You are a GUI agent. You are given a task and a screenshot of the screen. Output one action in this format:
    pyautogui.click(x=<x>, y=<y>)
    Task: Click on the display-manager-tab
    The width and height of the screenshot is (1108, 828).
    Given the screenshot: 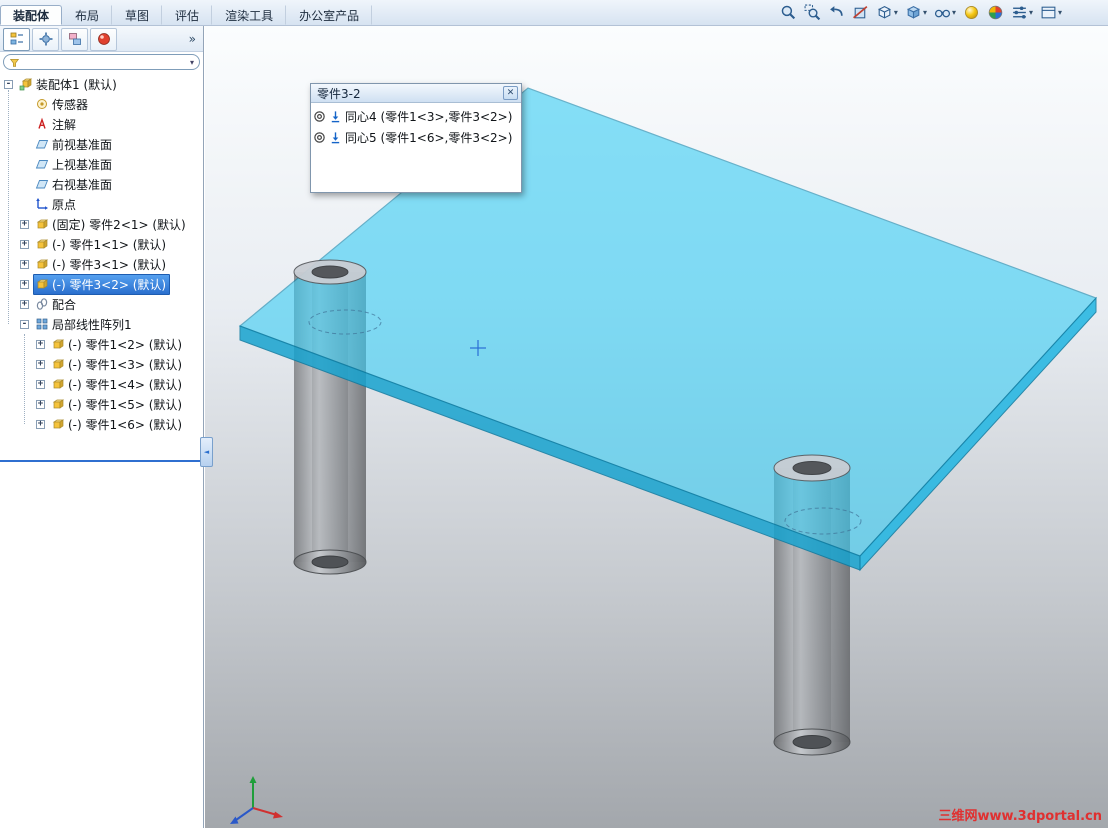 What is the action you would take?
    pyautogui.click(x=103, y=39)
    